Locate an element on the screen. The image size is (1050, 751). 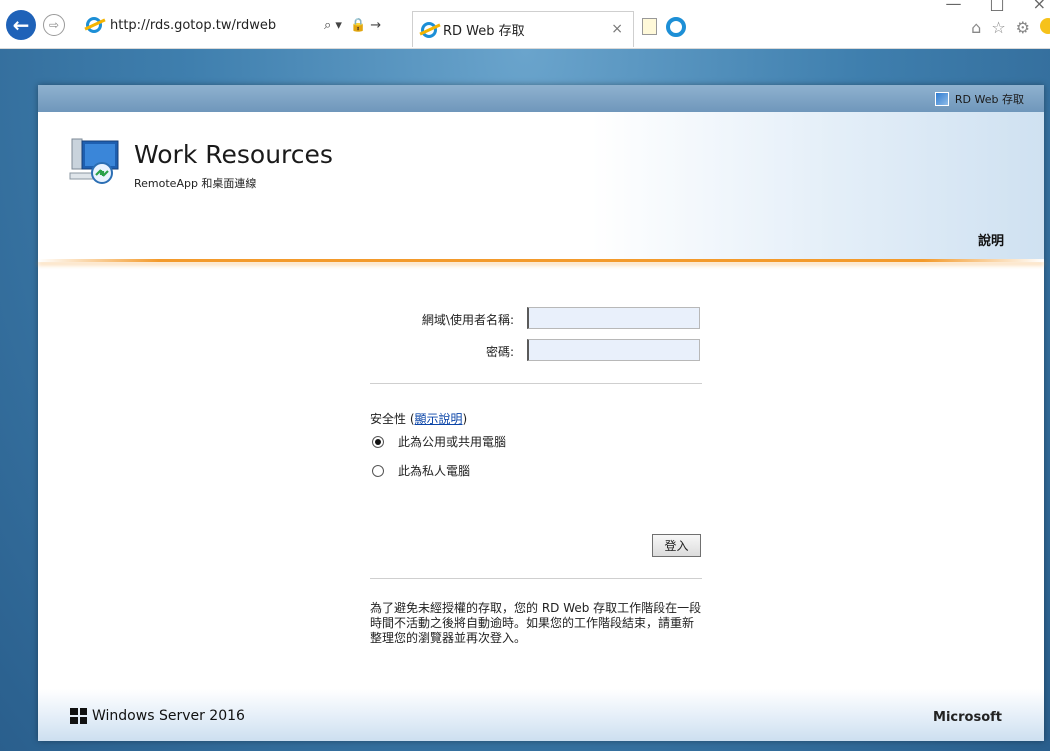
maximize-icon: □ is located at coordinates (996, 6).